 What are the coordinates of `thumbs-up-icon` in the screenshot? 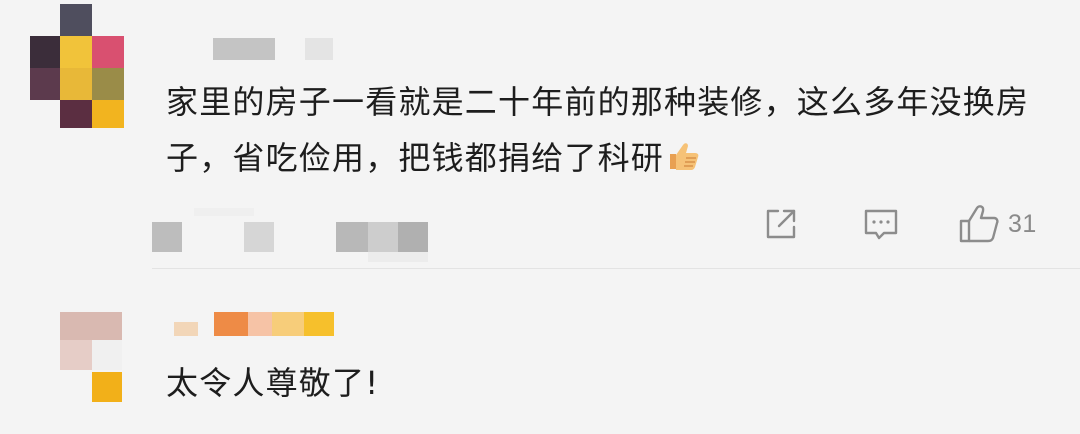 It's located at (979, 224).